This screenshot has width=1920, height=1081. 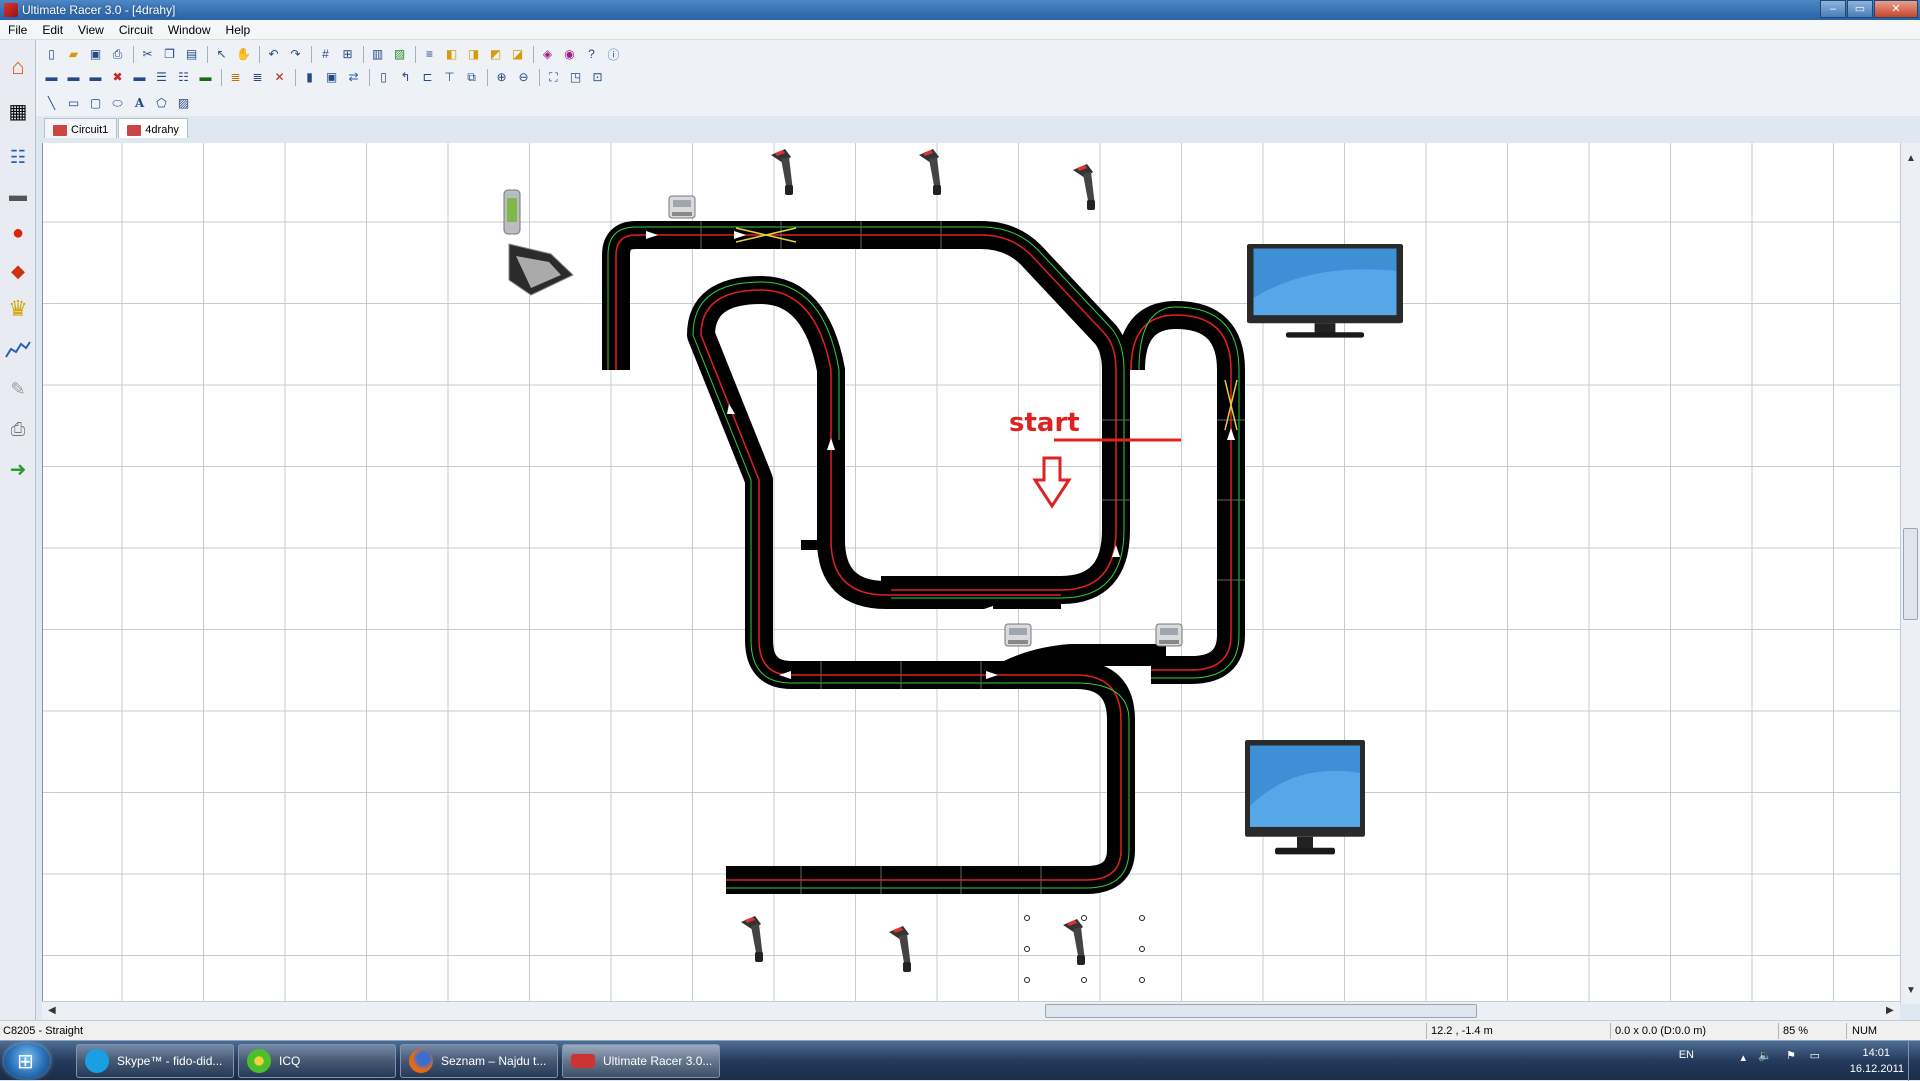 I want to click on lane-change-icon: ✖, so click(x=117, y=77).